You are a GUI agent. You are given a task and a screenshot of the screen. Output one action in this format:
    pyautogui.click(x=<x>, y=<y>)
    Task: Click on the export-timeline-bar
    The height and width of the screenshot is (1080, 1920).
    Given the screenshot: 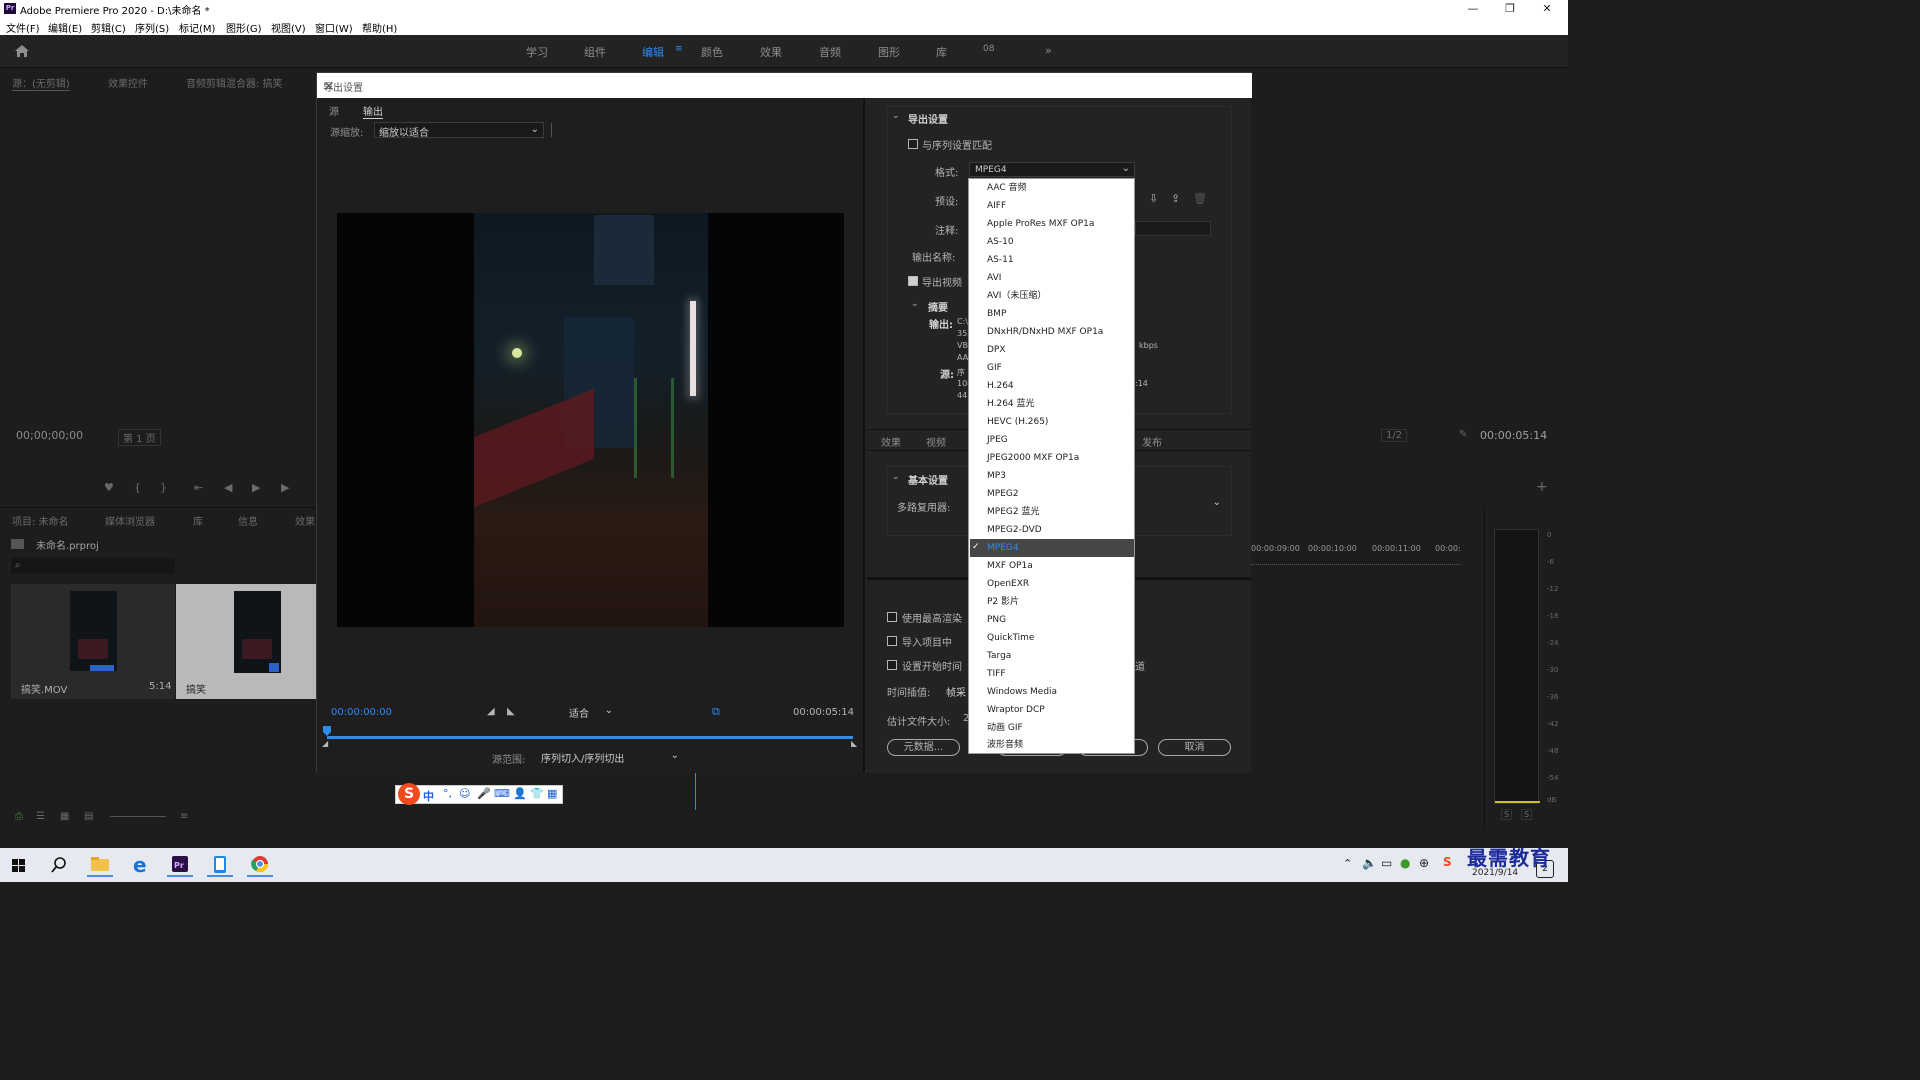 What is the action you would take?
    pyautogui.click(x=590, y=737)
    